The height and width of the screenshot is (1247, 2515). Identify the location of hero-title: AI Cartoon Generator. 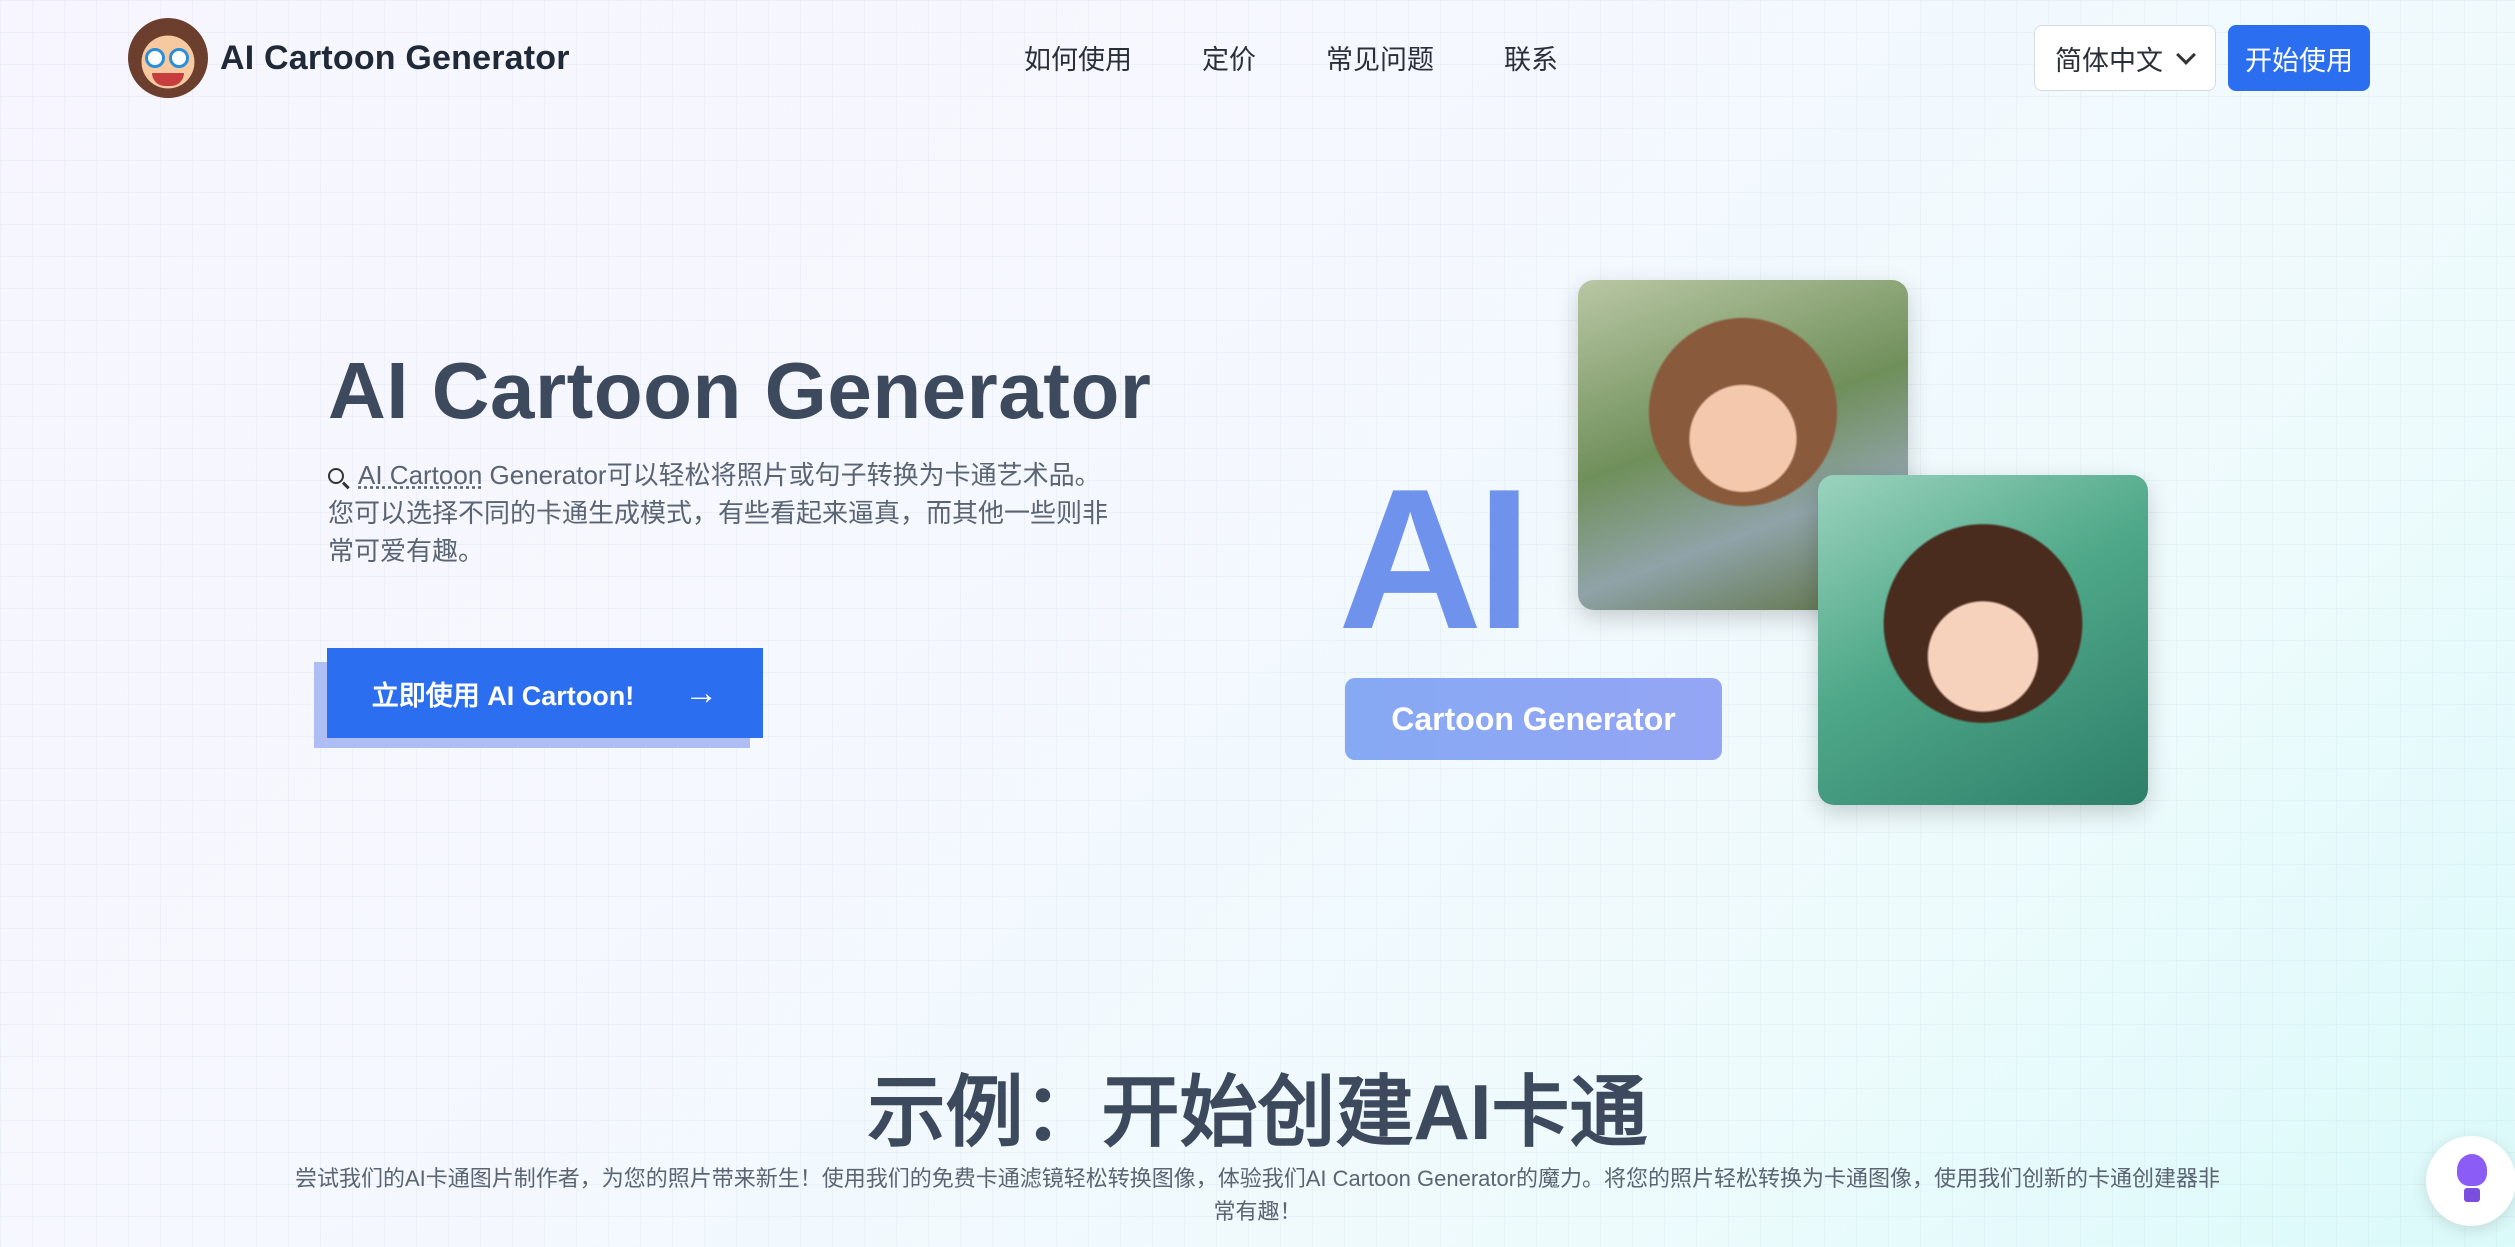
(740, 390).